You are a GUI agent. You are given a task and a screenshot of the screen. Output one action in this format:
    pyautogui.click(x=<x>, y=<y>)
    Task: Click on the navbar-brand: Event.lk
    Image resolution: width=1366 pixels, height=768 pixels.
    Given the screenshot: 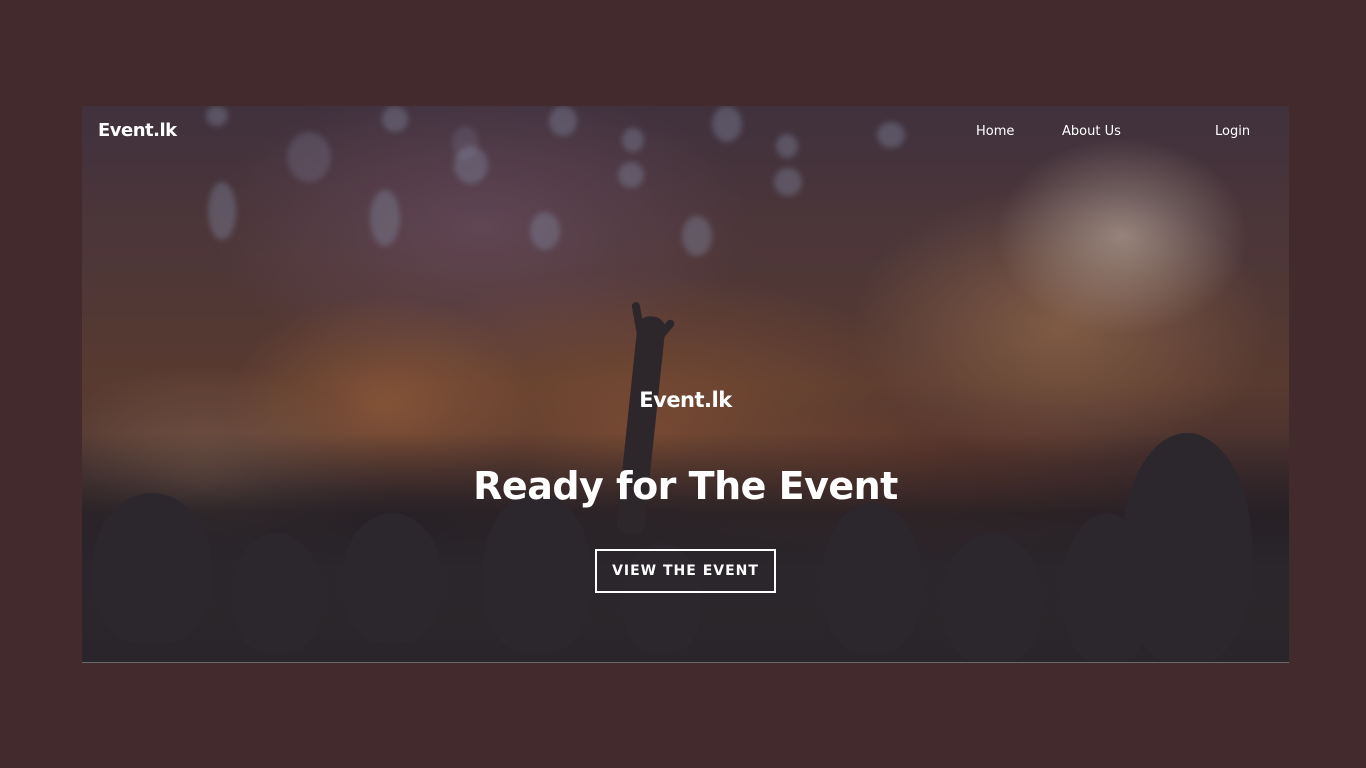 What is the action you would take?
    pyautogui.click(x=137, y=130)
    